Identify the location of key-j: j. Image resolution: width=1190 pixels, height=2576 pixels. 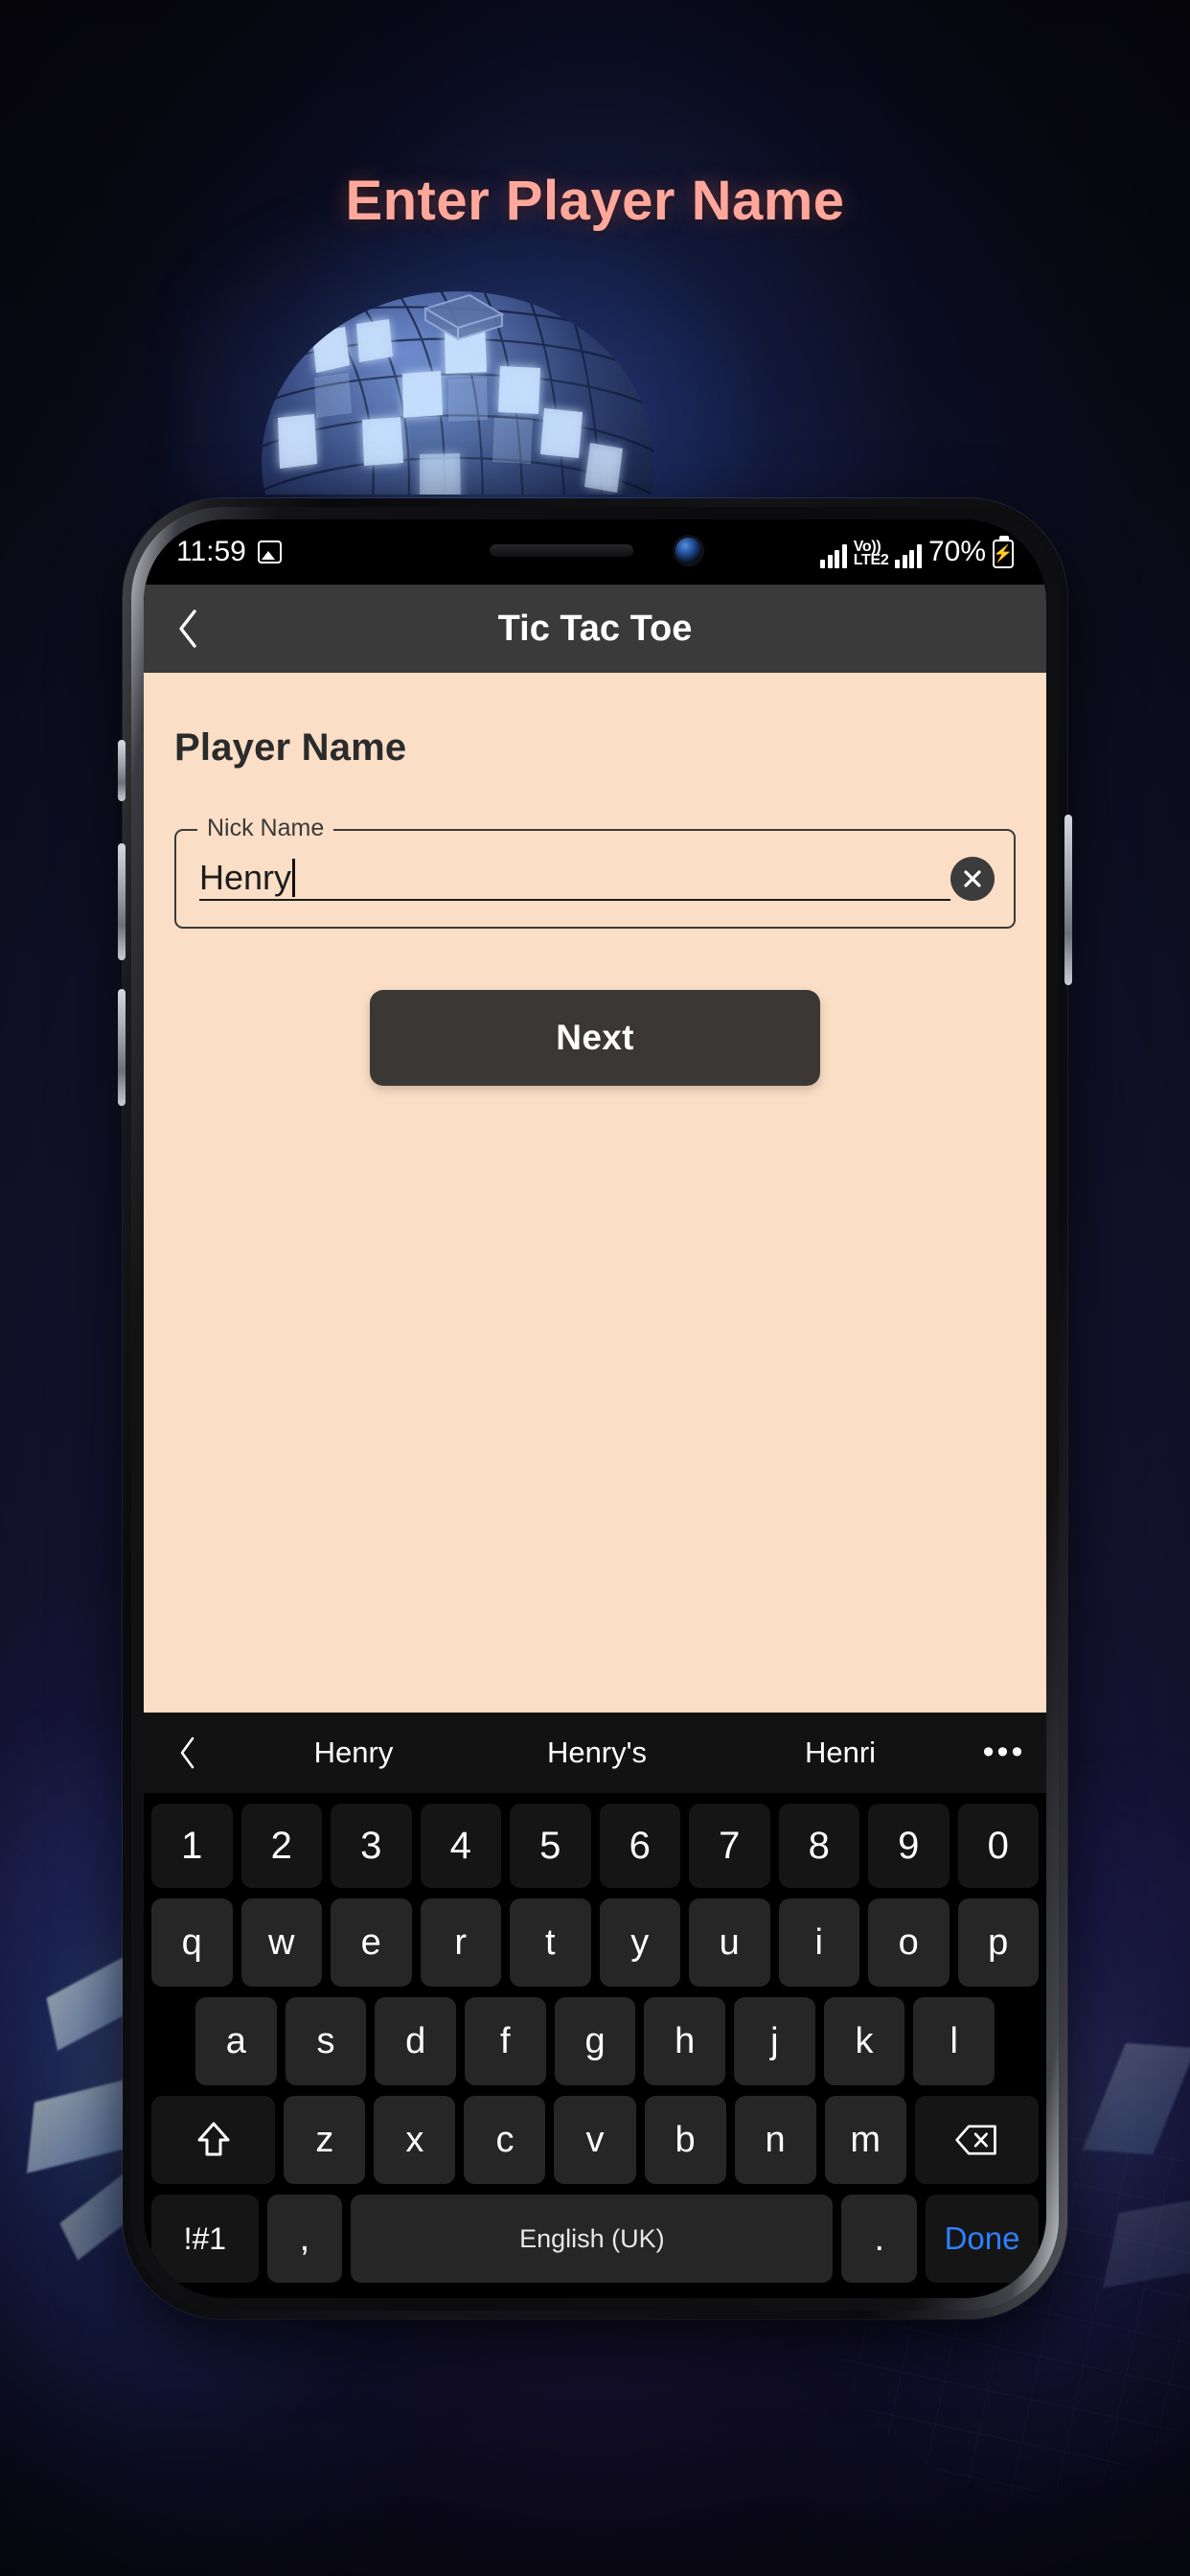
(775, 2041).